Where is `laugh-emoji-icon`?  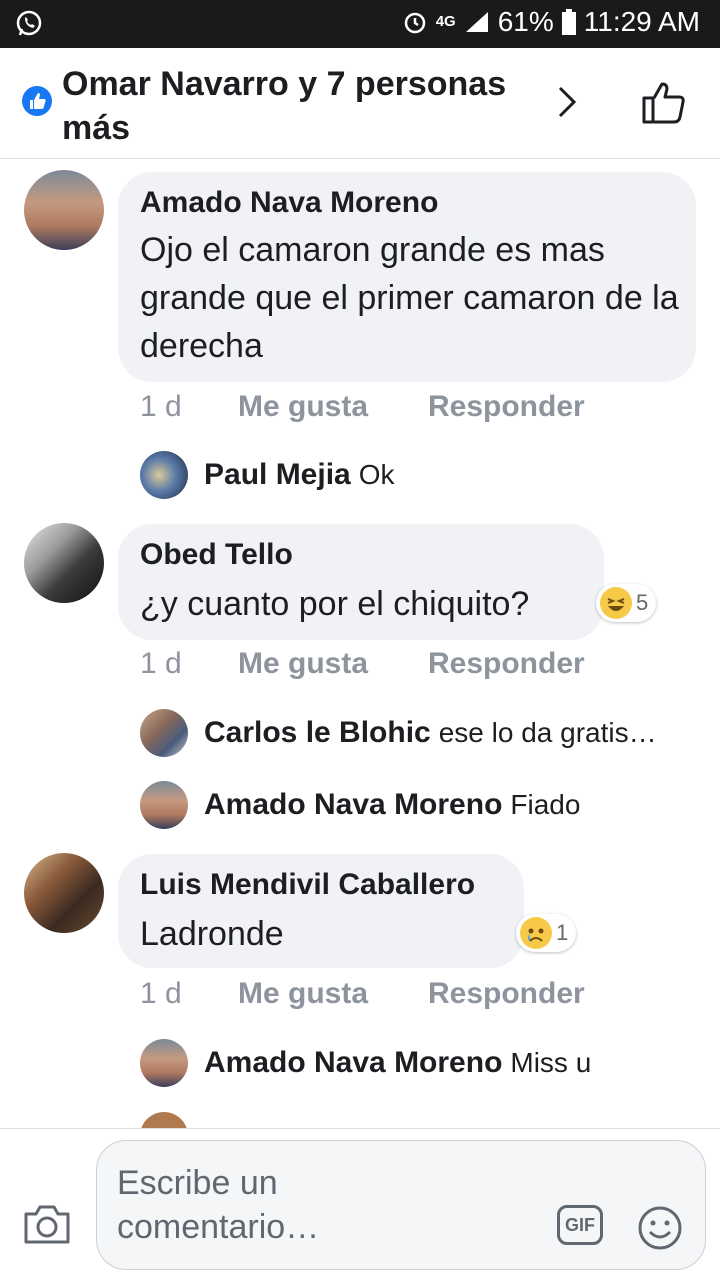
laugh-emoji-icon is located at coordinates (616, 603).